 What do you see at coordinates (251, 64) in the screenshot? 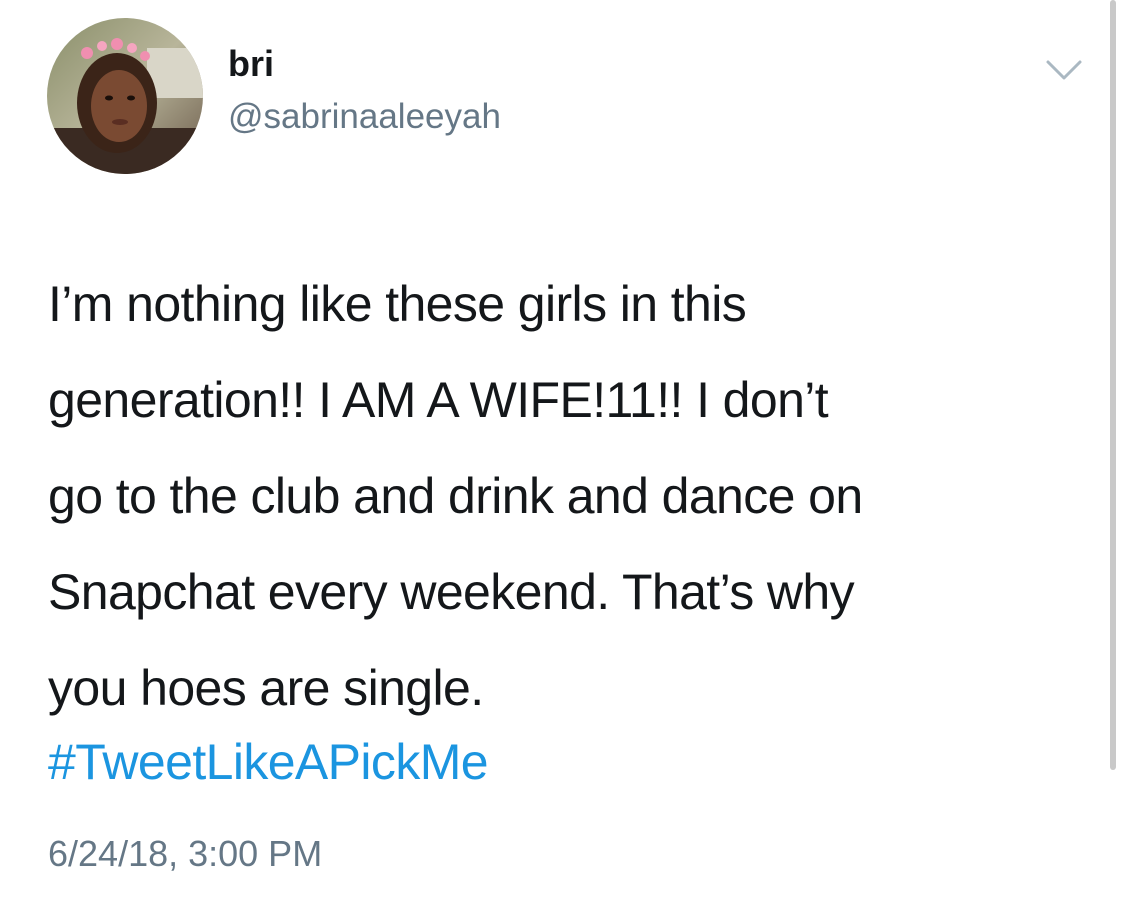
I see `display-name: bri` at bounding box center [251, 64].